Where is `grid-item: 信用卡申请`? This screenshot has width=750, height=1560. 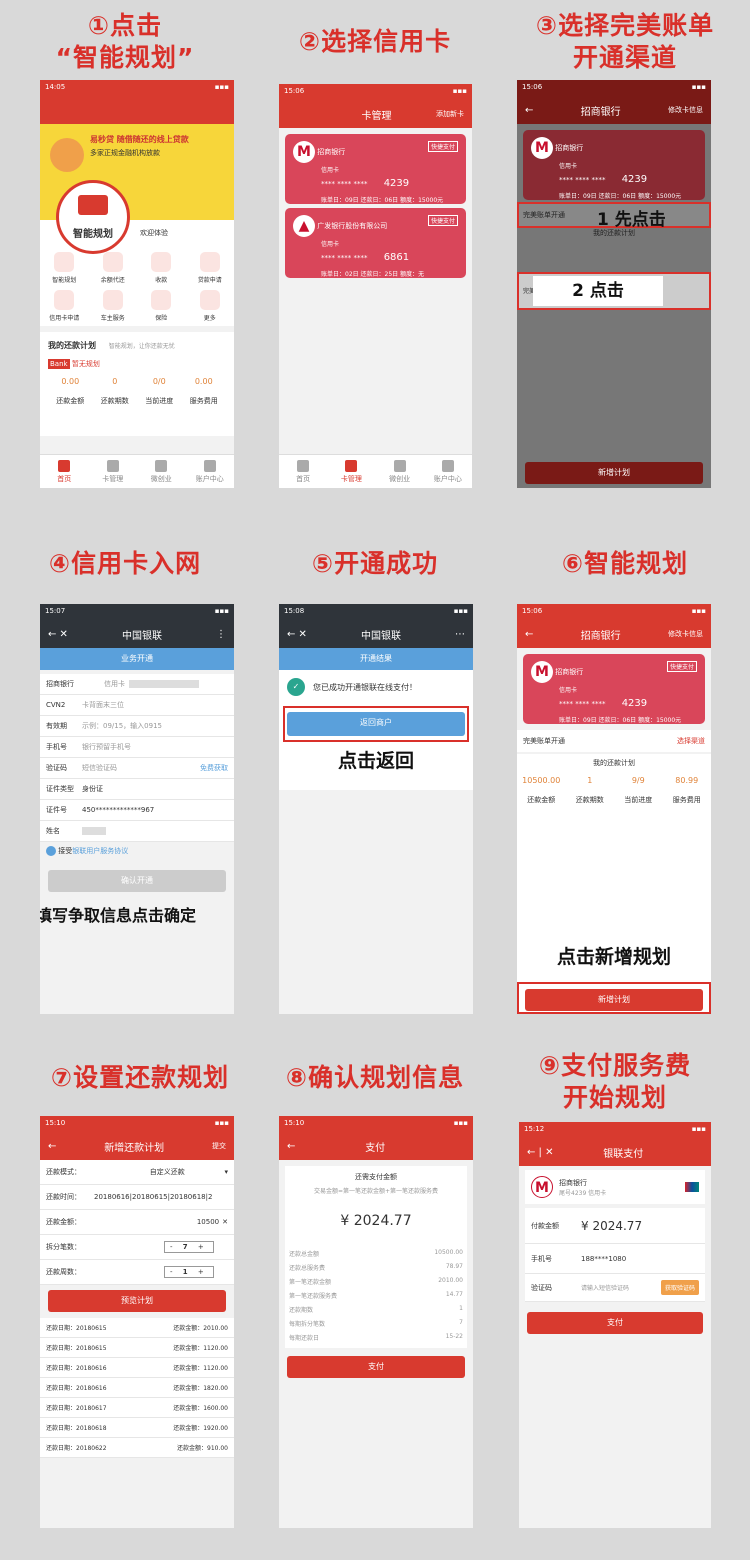
grid-item: 信用卡申请 is located at coordinates (64, 306).